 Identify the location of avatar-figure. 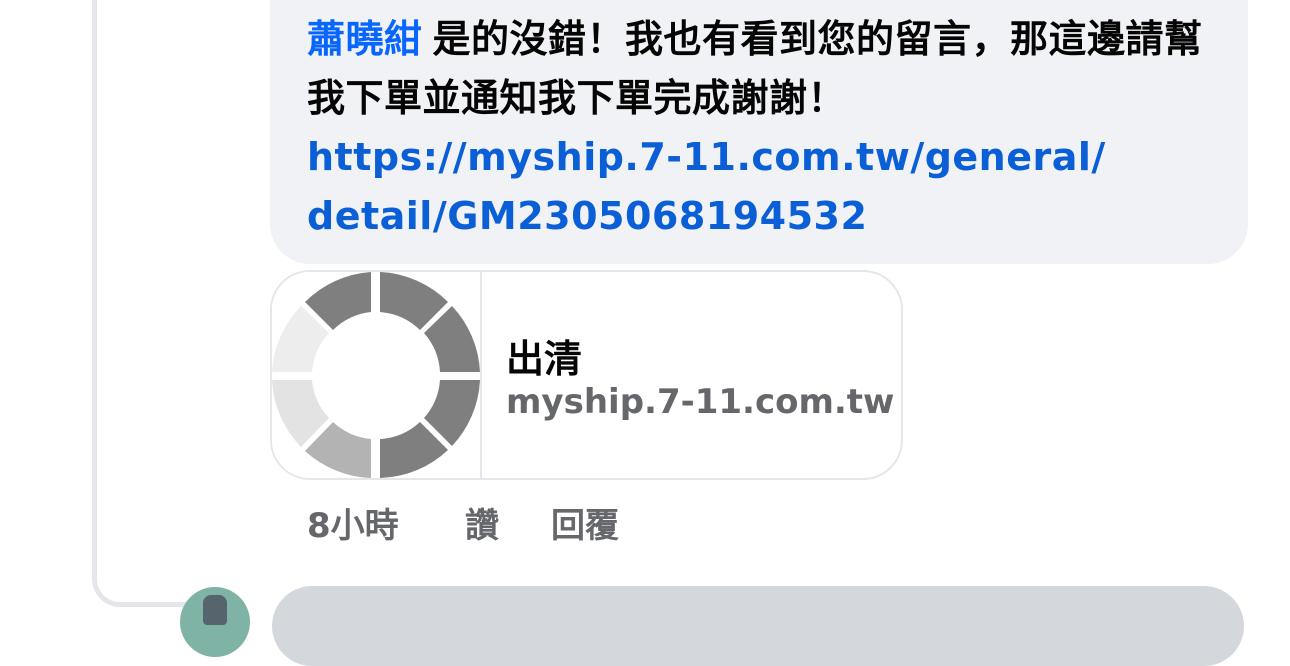
(215, 610).